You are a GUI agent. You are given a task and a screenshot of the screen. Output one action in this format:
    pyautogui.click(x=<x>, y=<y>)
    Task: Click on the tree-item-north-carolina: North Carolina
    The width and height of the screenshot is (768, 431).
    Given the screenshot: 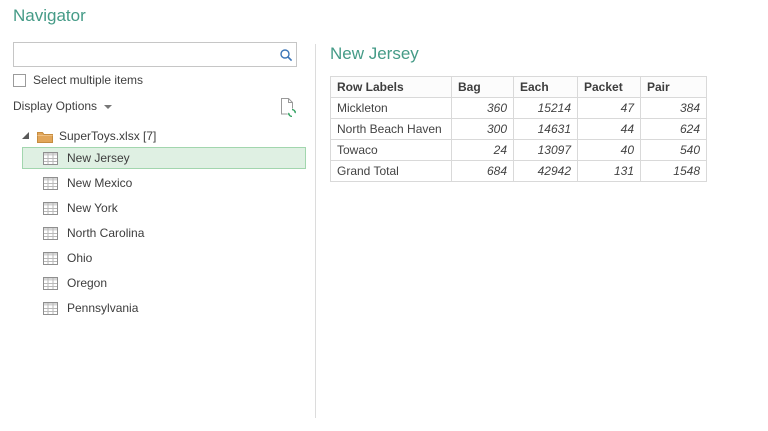 What is the action you would take?
    pyautogui.click(x=164, y=233)
    